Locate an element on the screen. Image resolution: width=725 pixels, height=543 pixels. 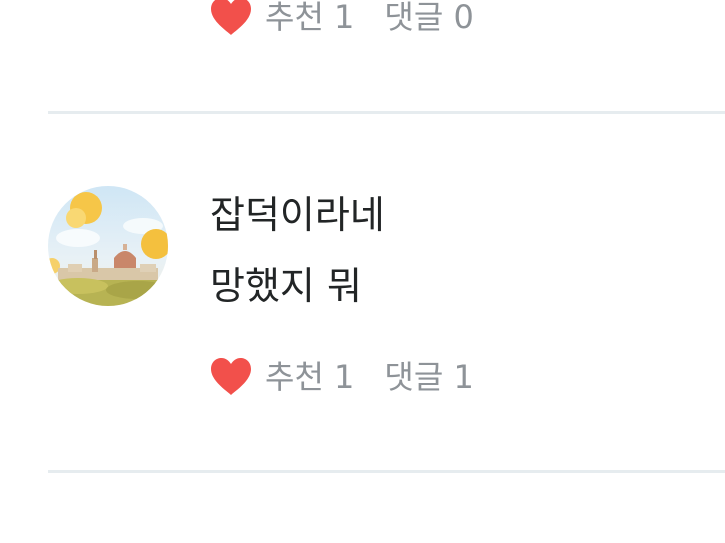
comment-body: 망했지 뭐 is located at coordinates (286, 286).